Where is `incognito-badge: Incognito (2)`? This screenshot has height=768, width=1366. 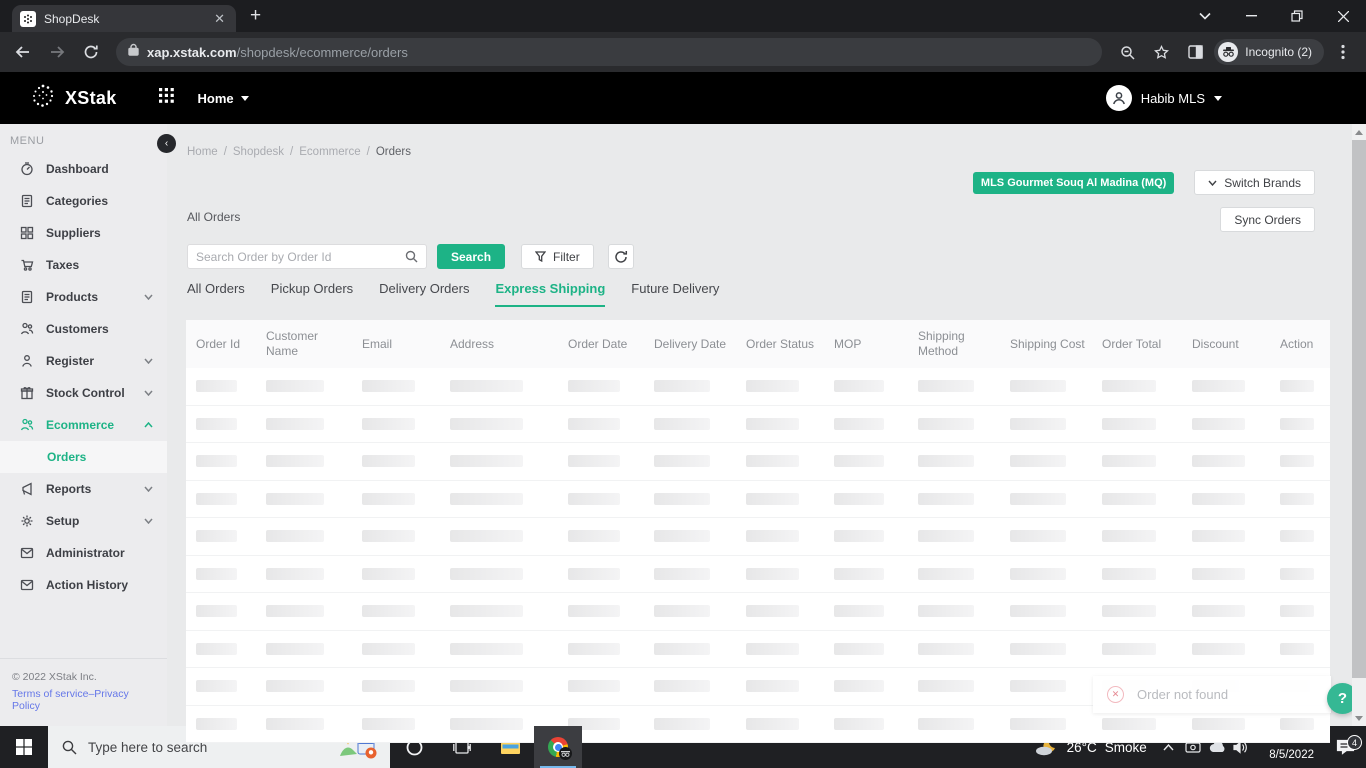 incognito-badge: Incognito (2) is located at coordinates (1269, 52).